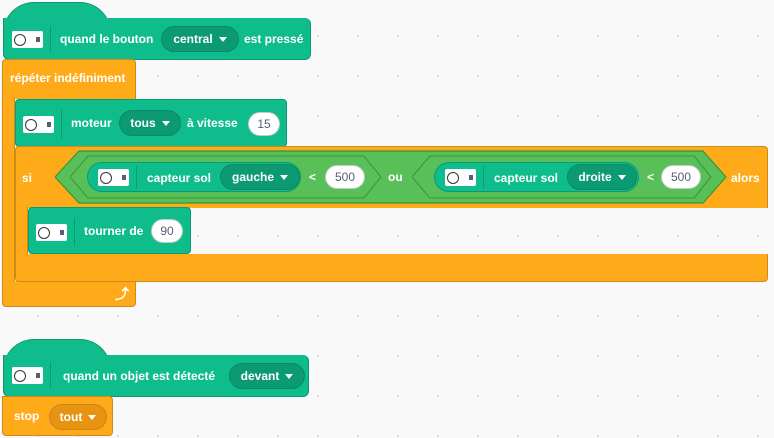 Image resolution: width=774 pixels, height=438 pixels. What do you see at coordinates (526, 178) in the screenshot?
I see `right-sensor-label: capteur sol` at bounding box center [526, 178].